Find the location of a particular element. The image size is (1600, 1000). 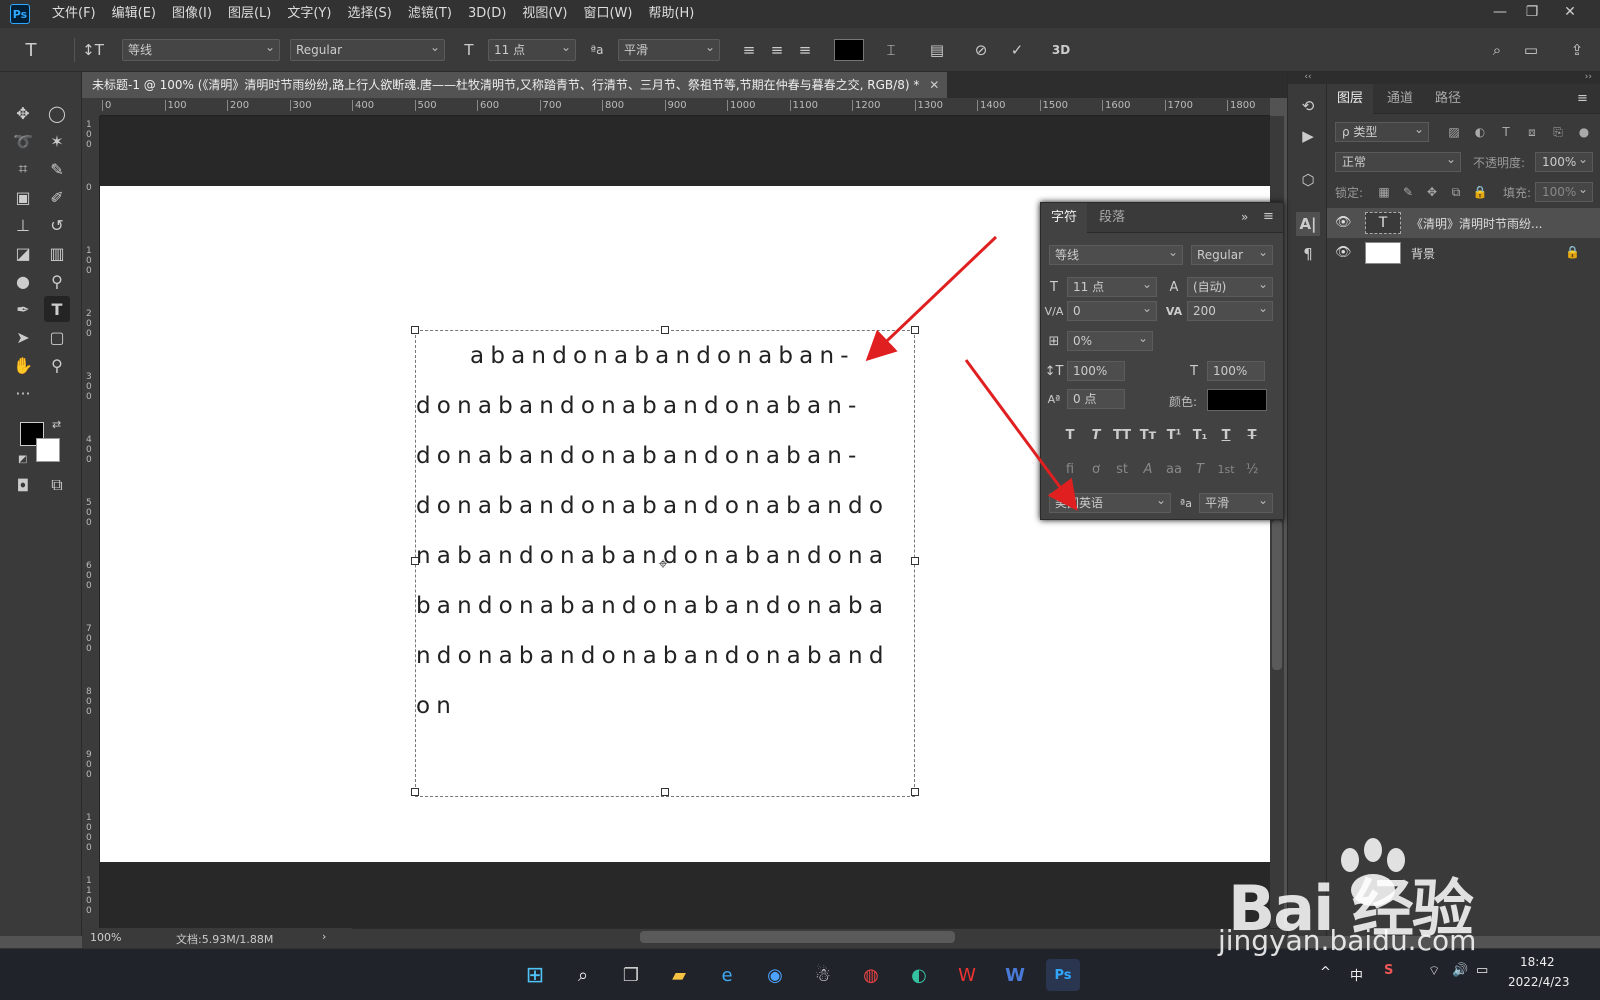

char-antialias-select: 平滑 is located at coordinates (1236, 502).